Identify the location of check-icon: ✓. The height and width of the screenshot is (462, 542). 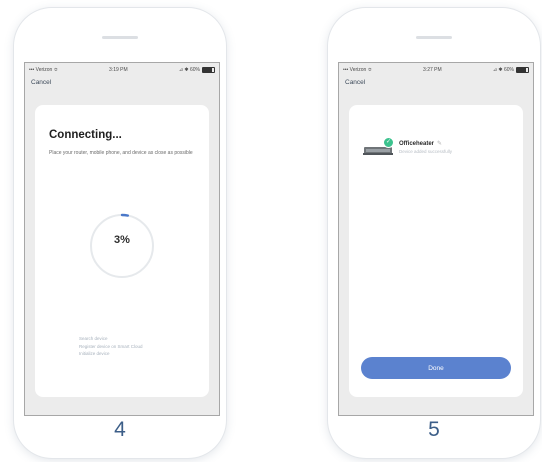
(388, 142).